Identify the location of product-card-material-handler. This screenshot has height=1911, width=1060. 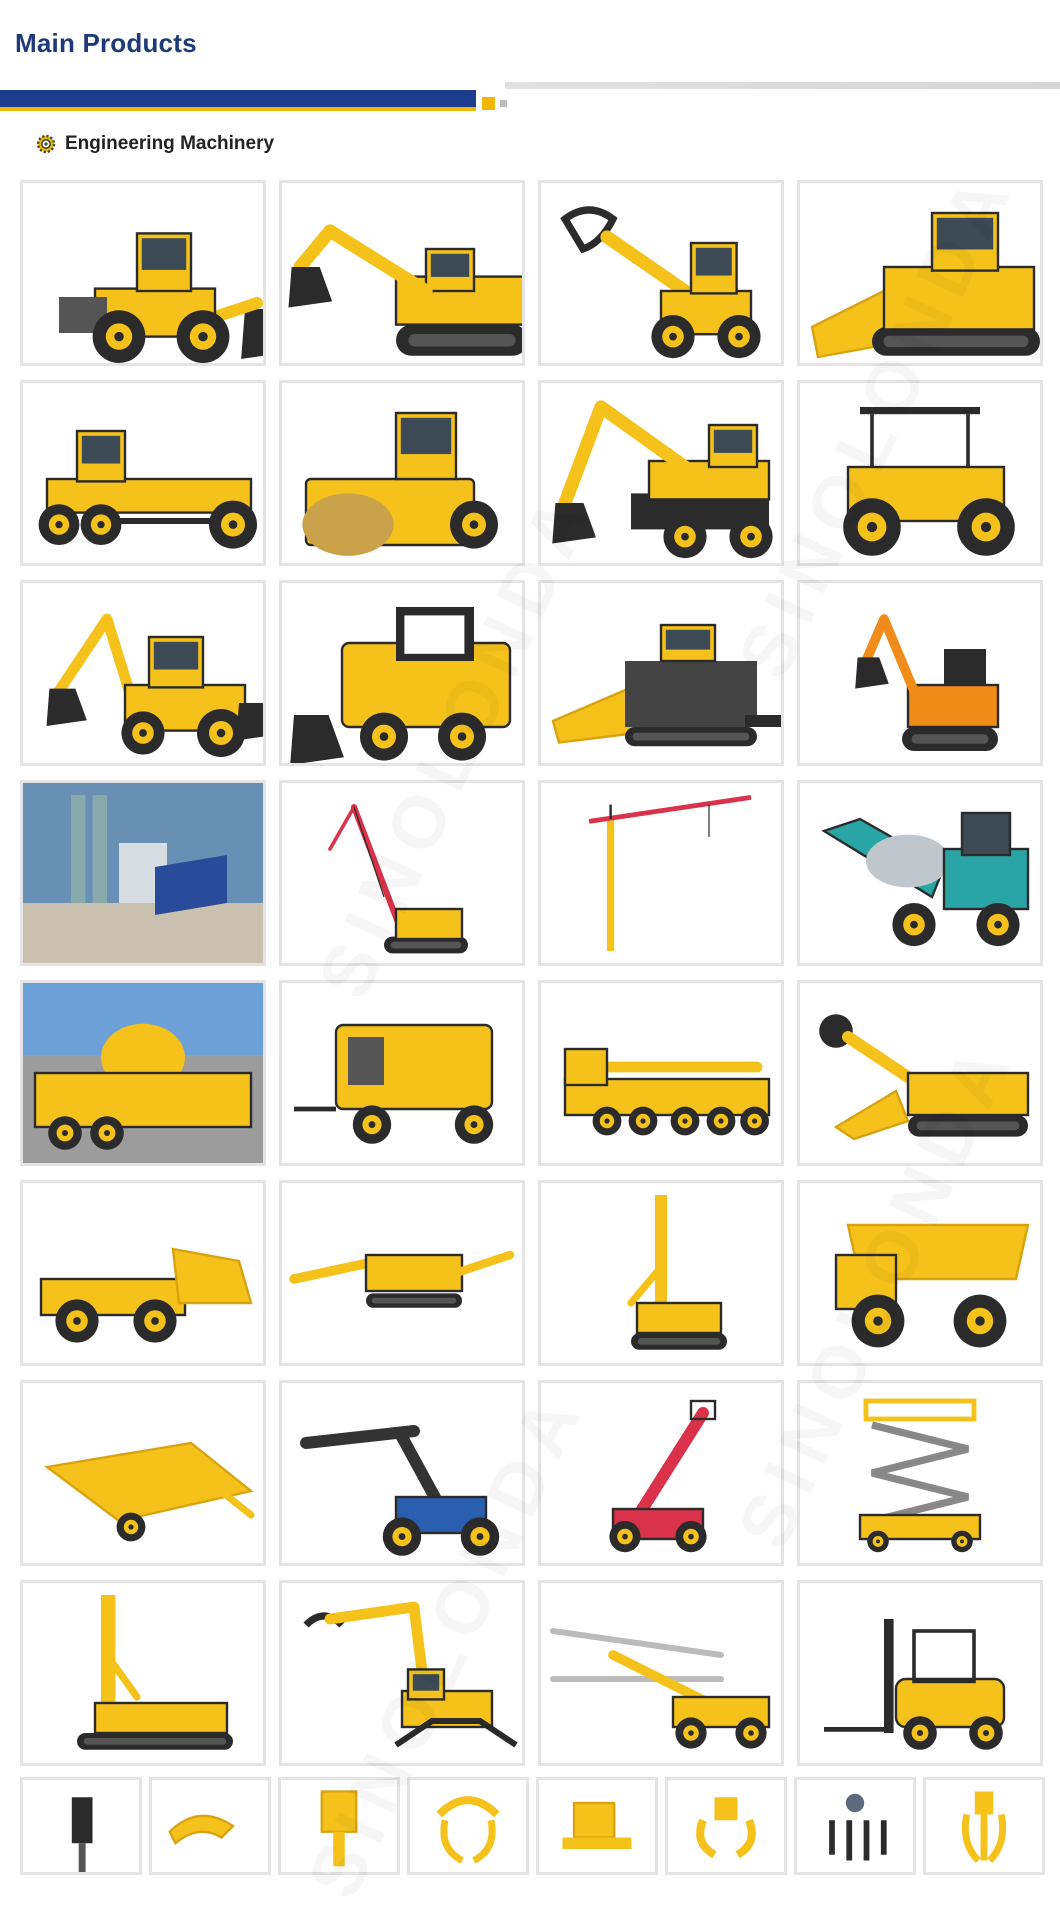
(402, 1673).